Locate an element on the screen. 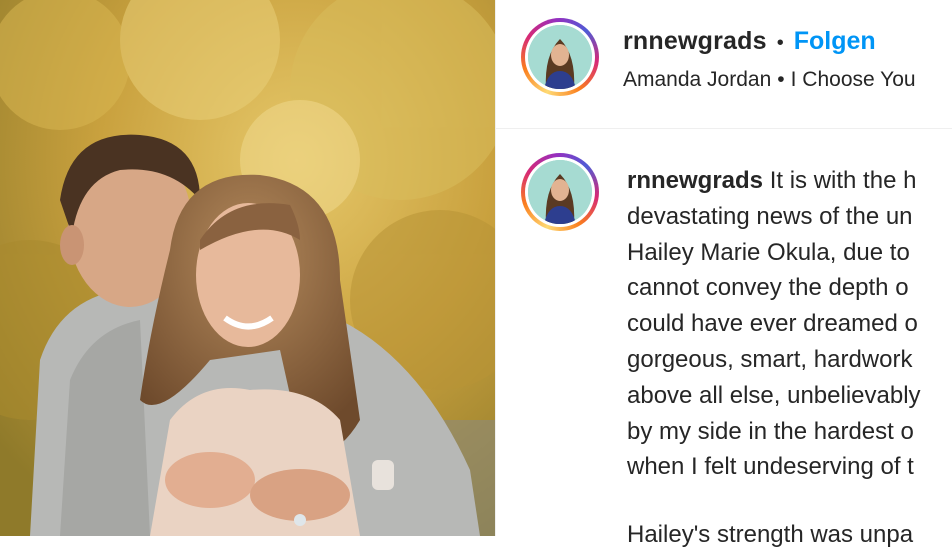 This screenshot has height=553, width=952. caption-username: rnnewgrads is located at coordinates (695, 180).